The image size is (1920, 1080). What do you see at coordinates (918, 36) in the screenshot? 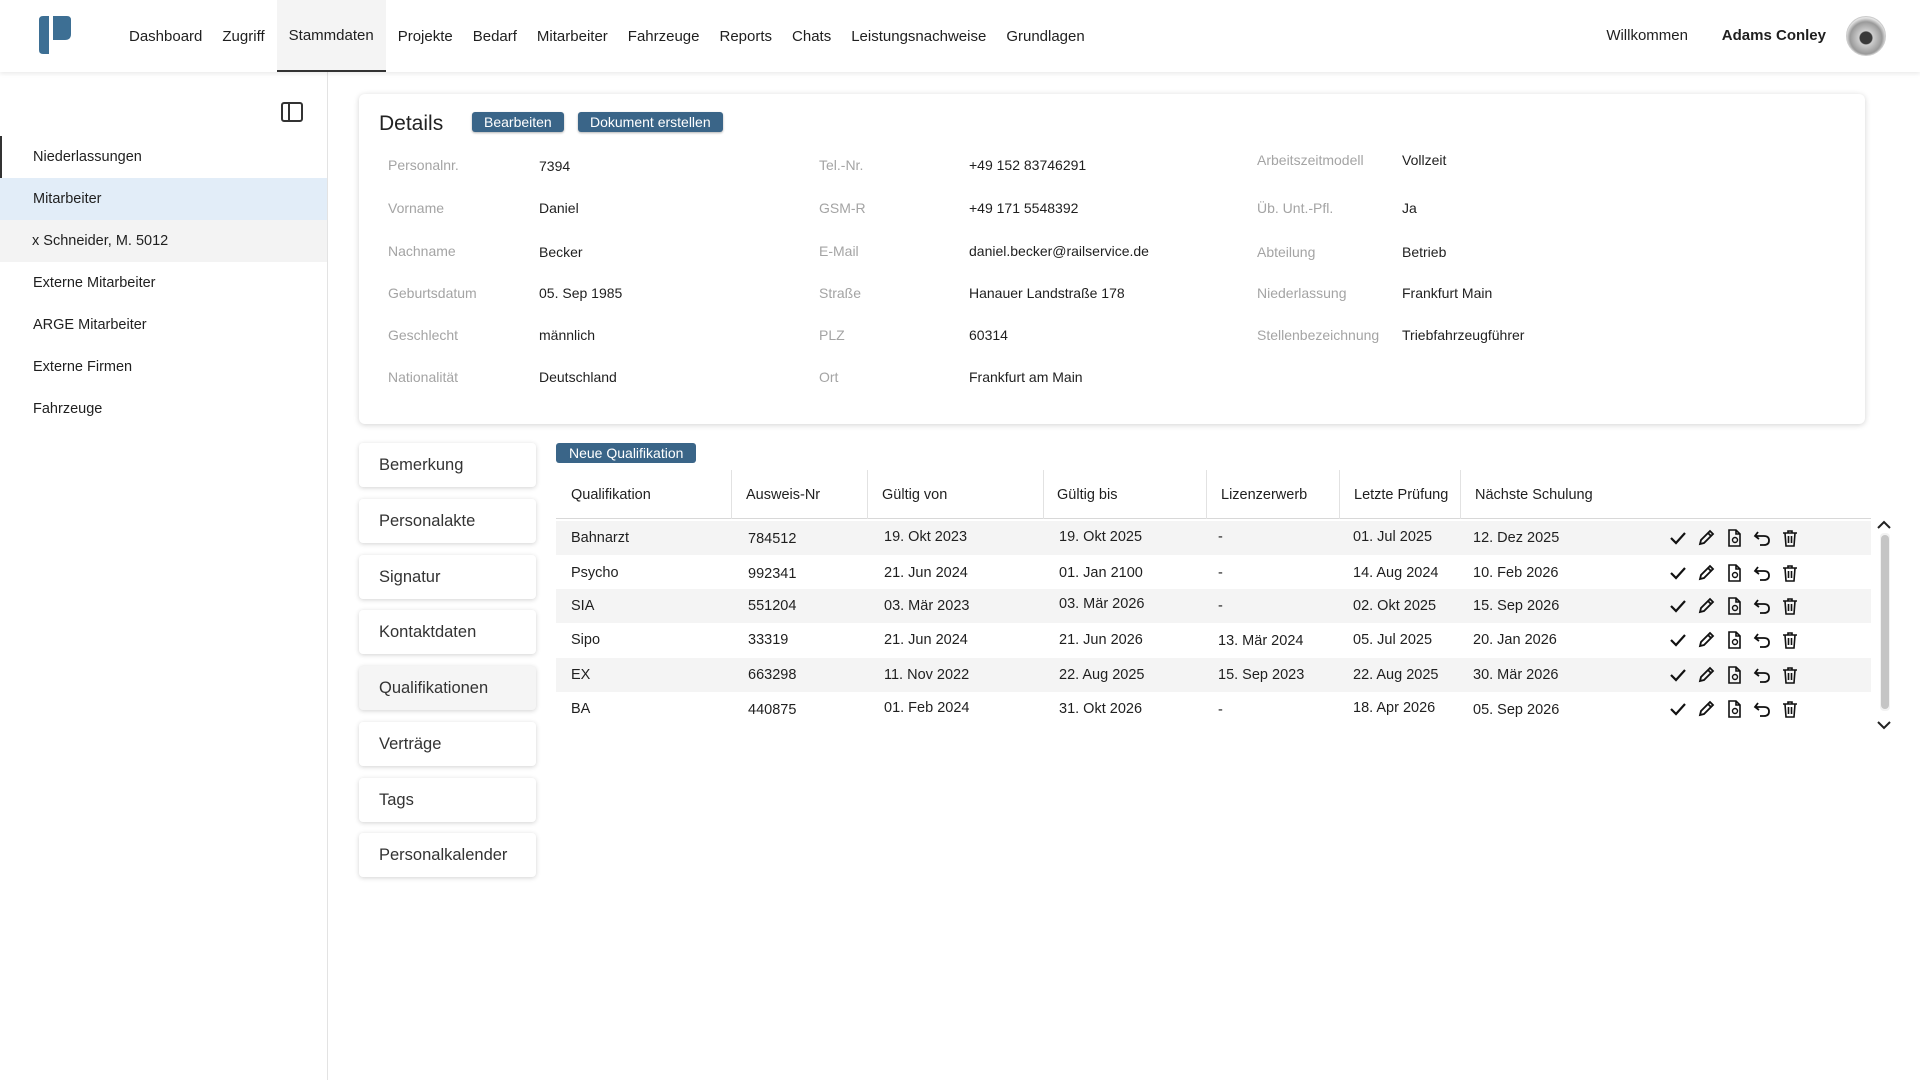
I see `nav-leistungsnachweise: Leistungsnachweise` at bounding box center [918, 36].